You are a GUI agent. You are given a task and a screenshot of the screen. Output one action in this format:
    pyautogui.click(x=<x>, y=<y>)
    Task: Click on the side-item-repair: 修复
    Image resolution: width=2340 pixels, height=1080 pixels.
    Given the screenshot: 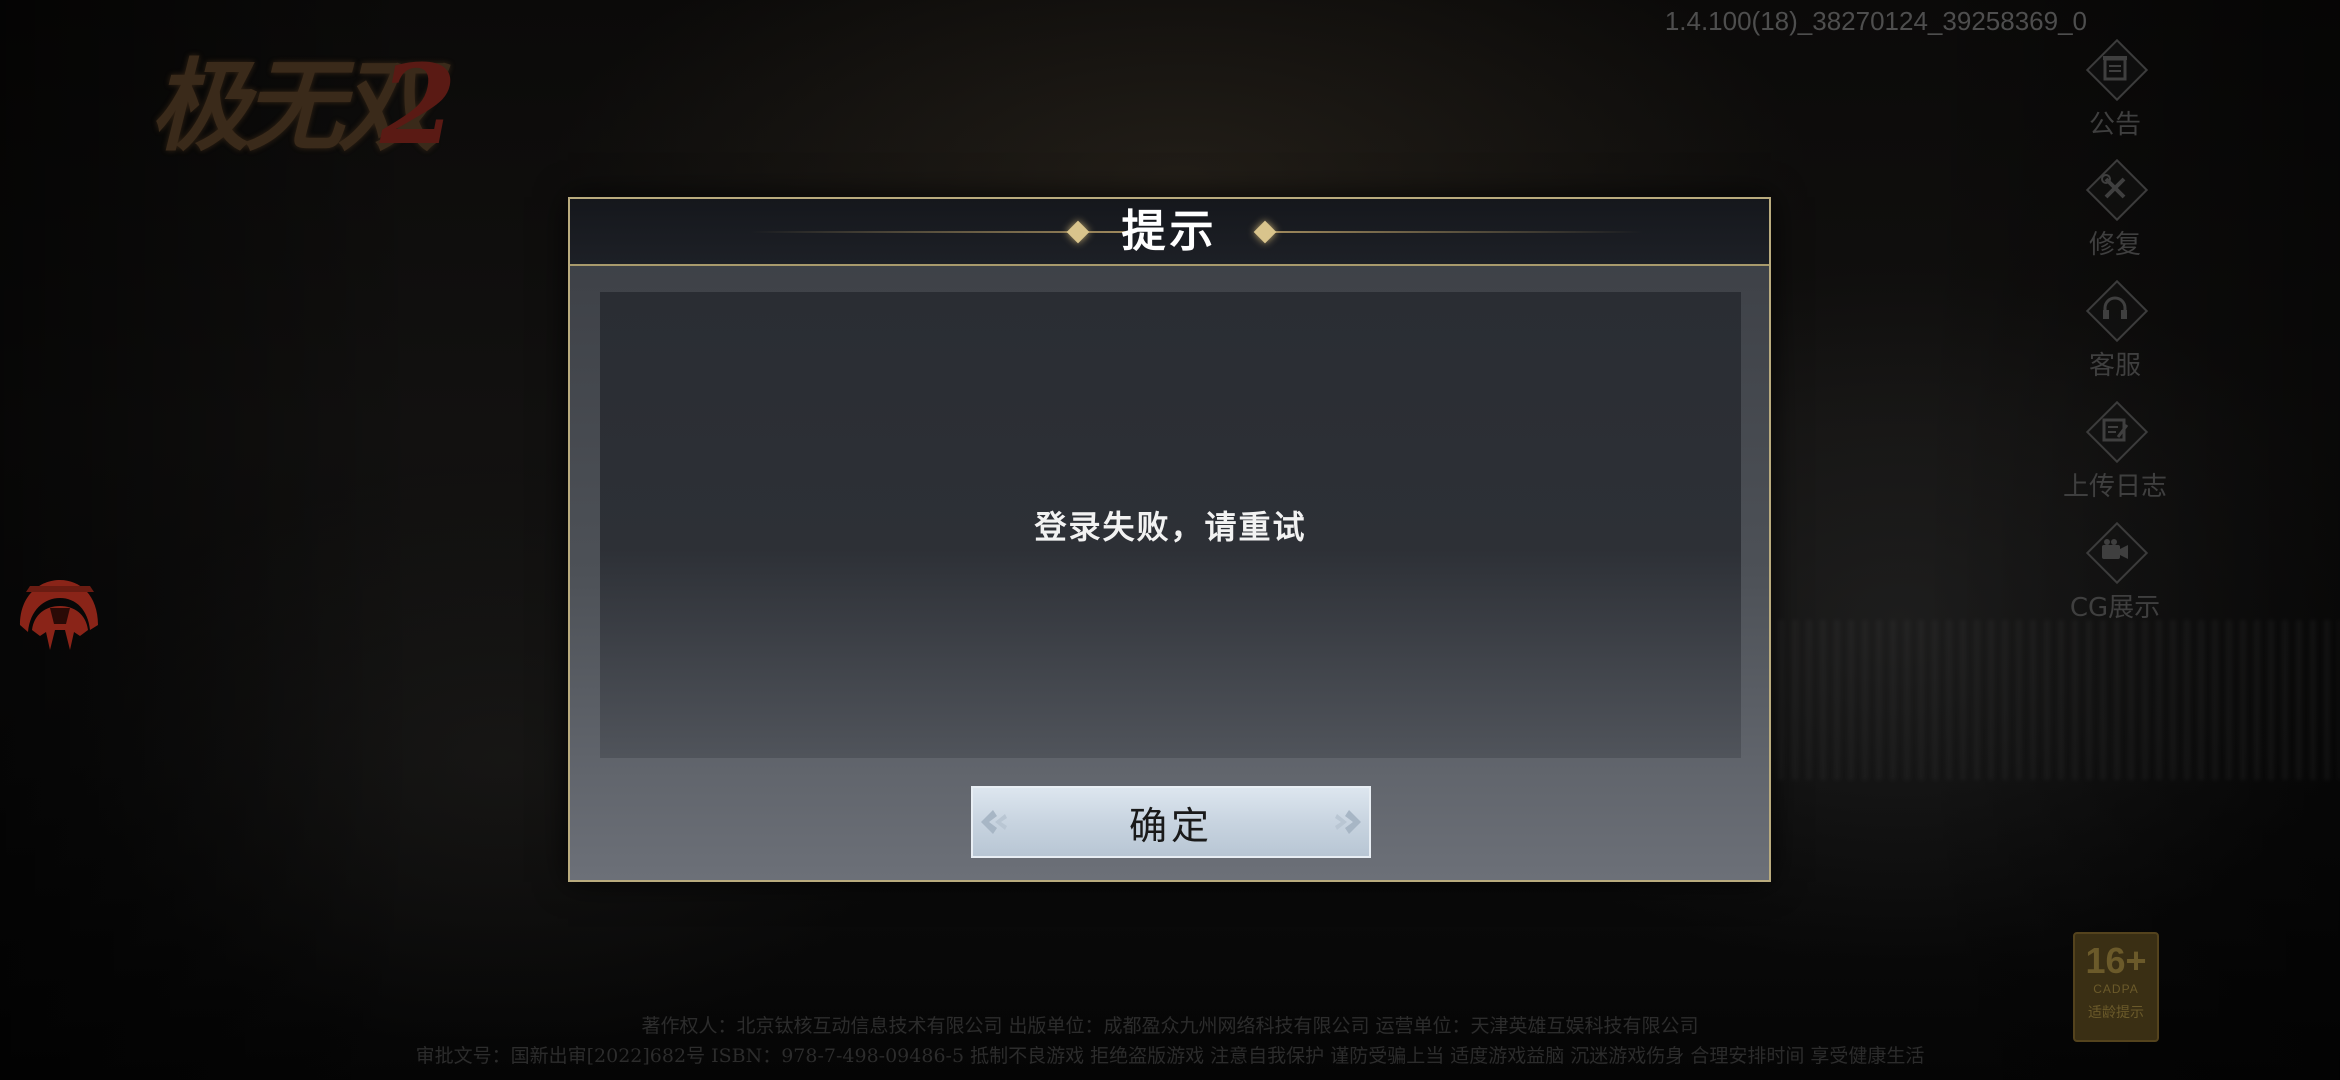 What is the action you would take?
    pyautogui.click(x=2115, y=214)
    